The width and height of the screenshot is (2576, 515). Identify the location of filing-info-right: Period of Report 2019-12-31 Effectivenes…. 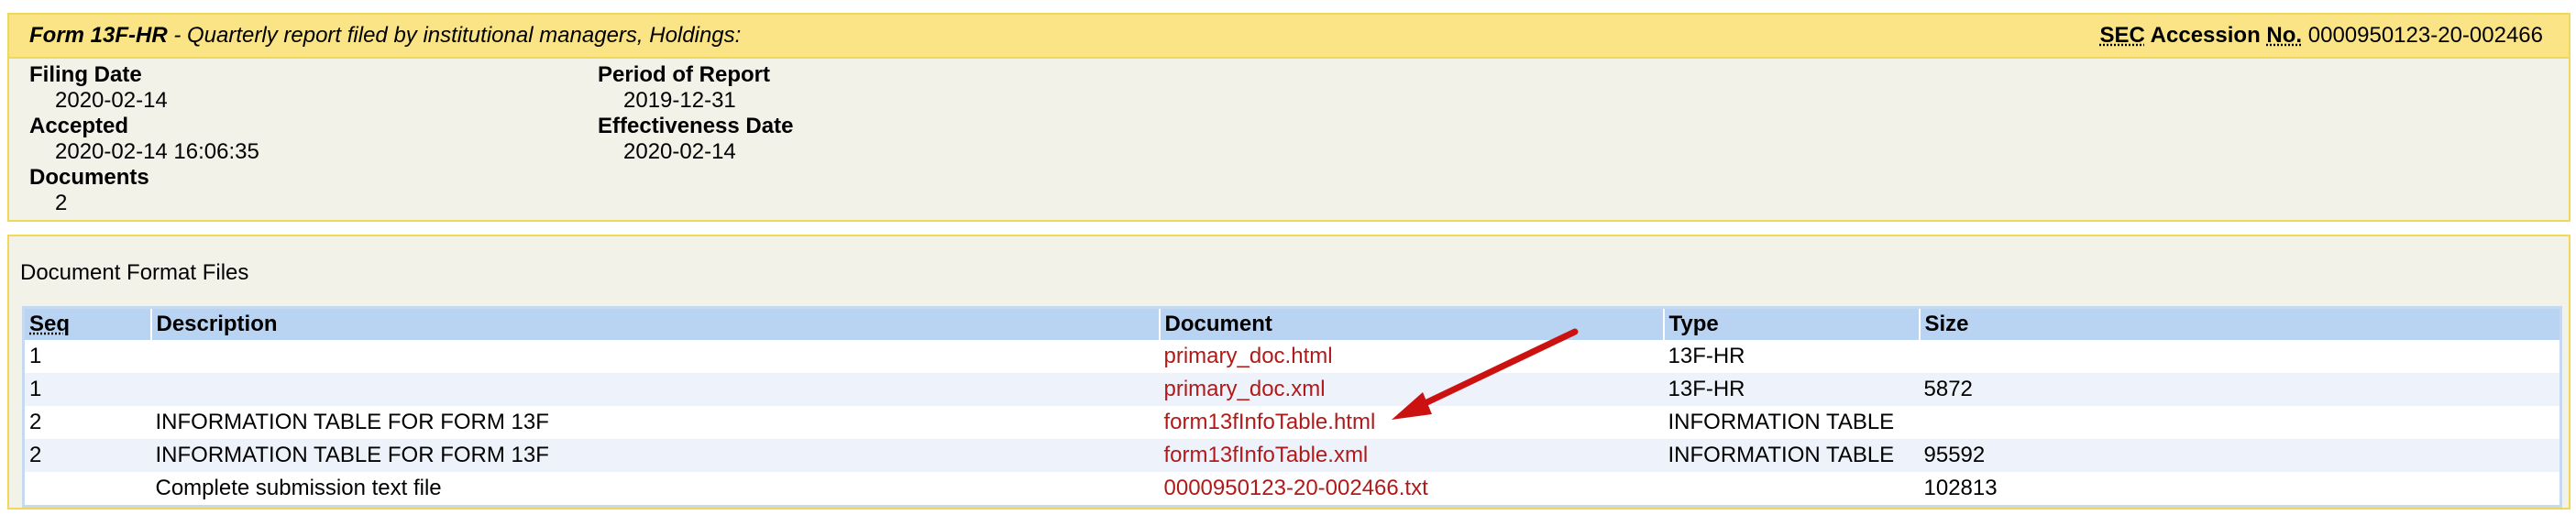
(695, 113).